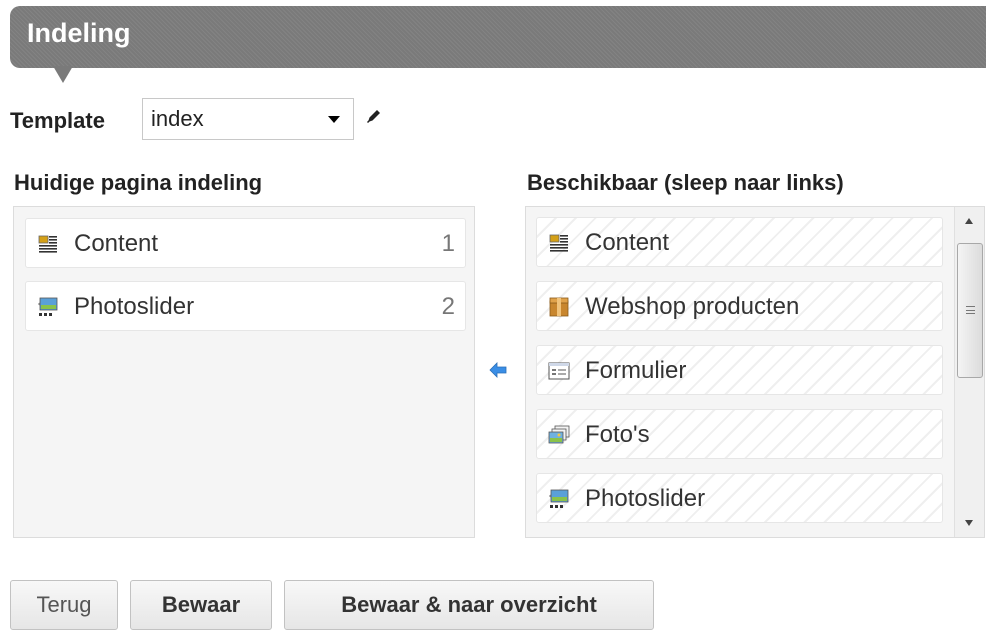 The image size is (986, 630). Describe the element at coordinates (469, 605) in the screenshot. I see `save-and-overview-button: Bewaar & naar overzicht` at that location.